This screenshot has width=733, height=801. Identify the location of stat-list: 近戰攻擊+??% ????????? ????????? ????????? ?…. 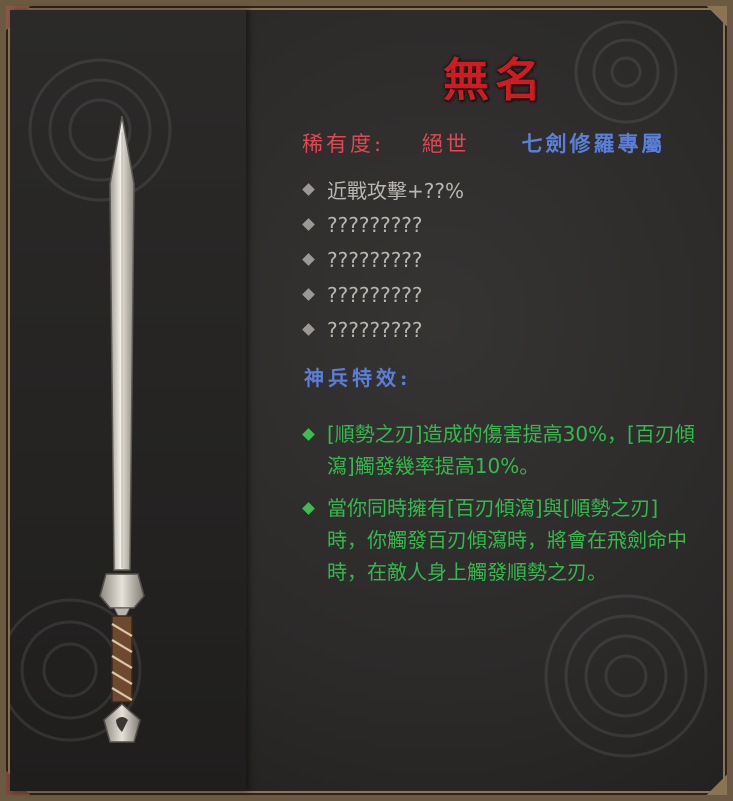
(382, 259).